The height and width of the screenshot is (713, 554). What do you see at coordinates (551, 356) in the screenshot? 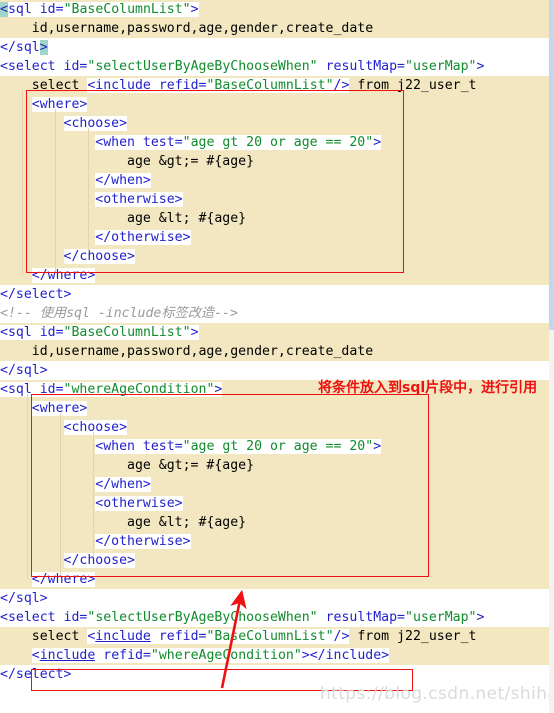
I see `vertical-scrollbar-track` at bounding box center [551, 356].